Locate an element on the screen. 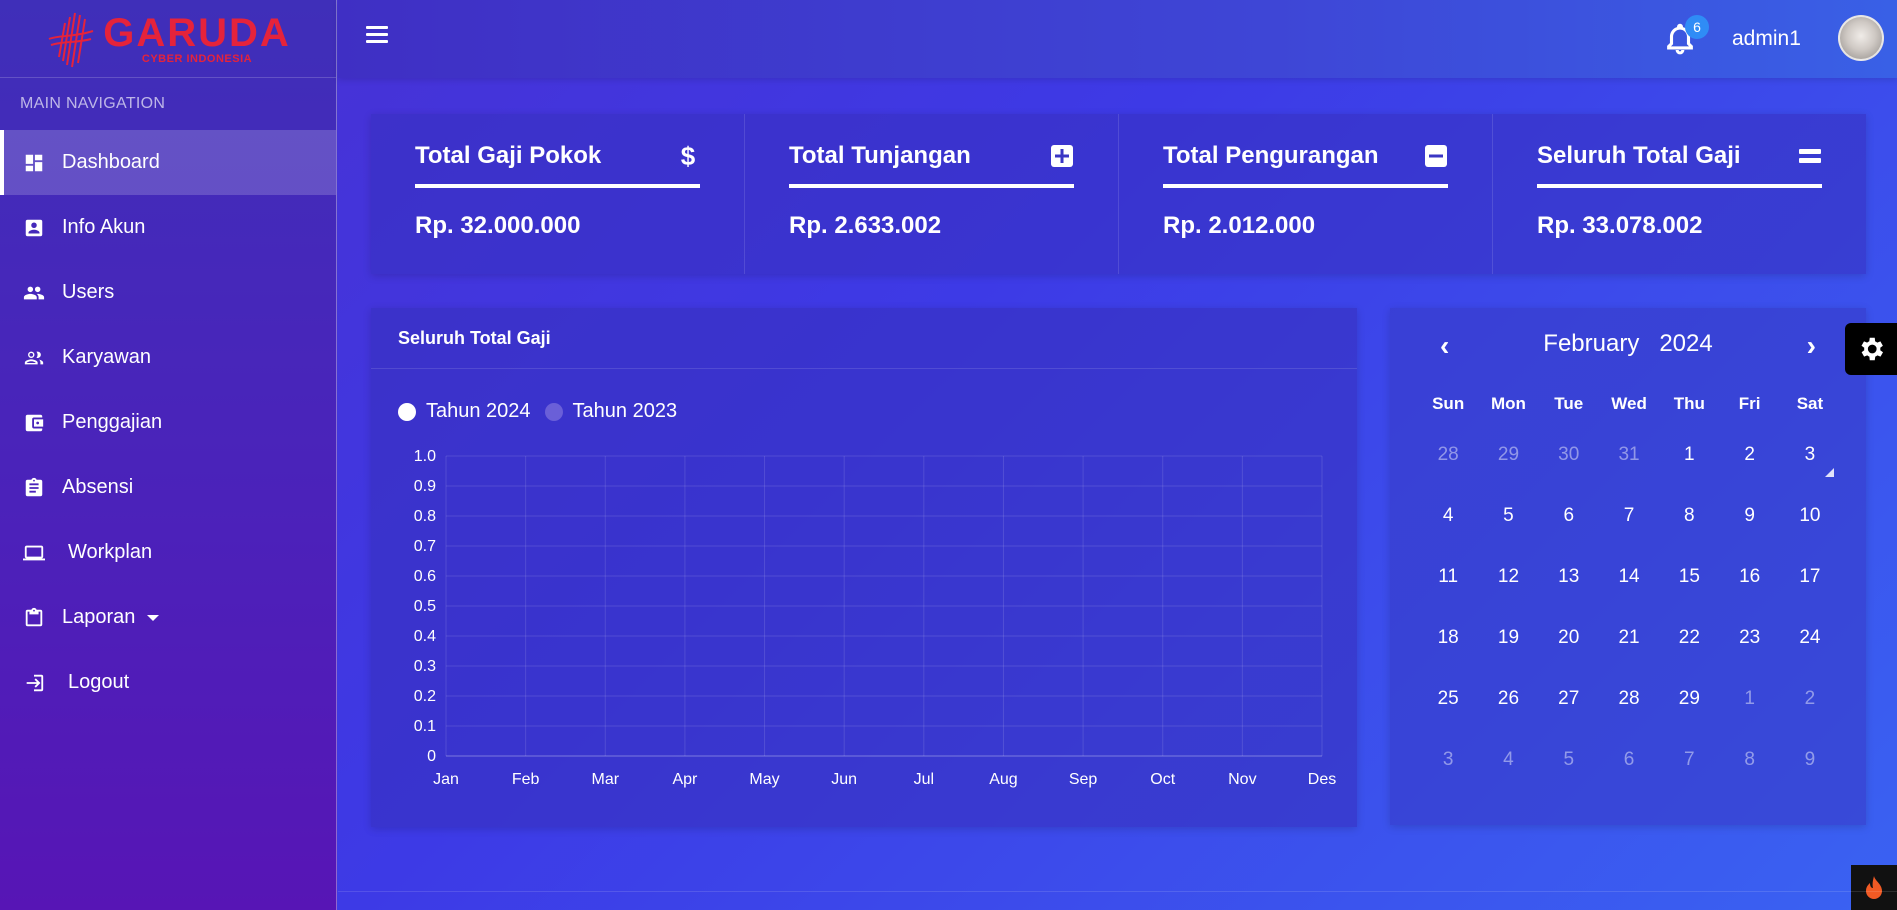 The height and width of the screenshot is (910, 1897). report-icon is located at coordinates (34, 618).